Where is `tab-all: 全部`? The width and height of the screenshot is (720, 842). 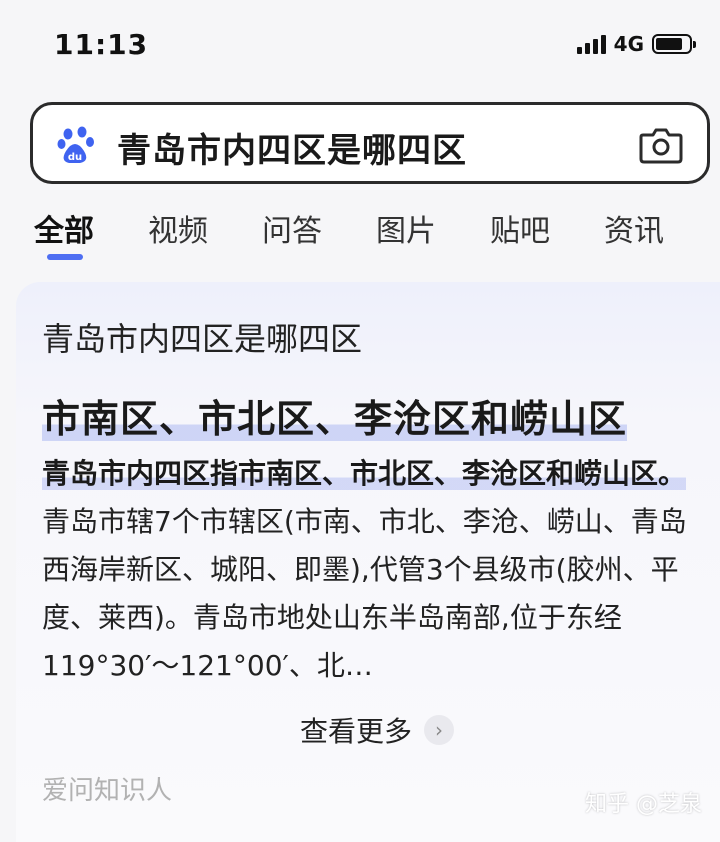 tab-all: 全部 is located at coordinates (64, 228).